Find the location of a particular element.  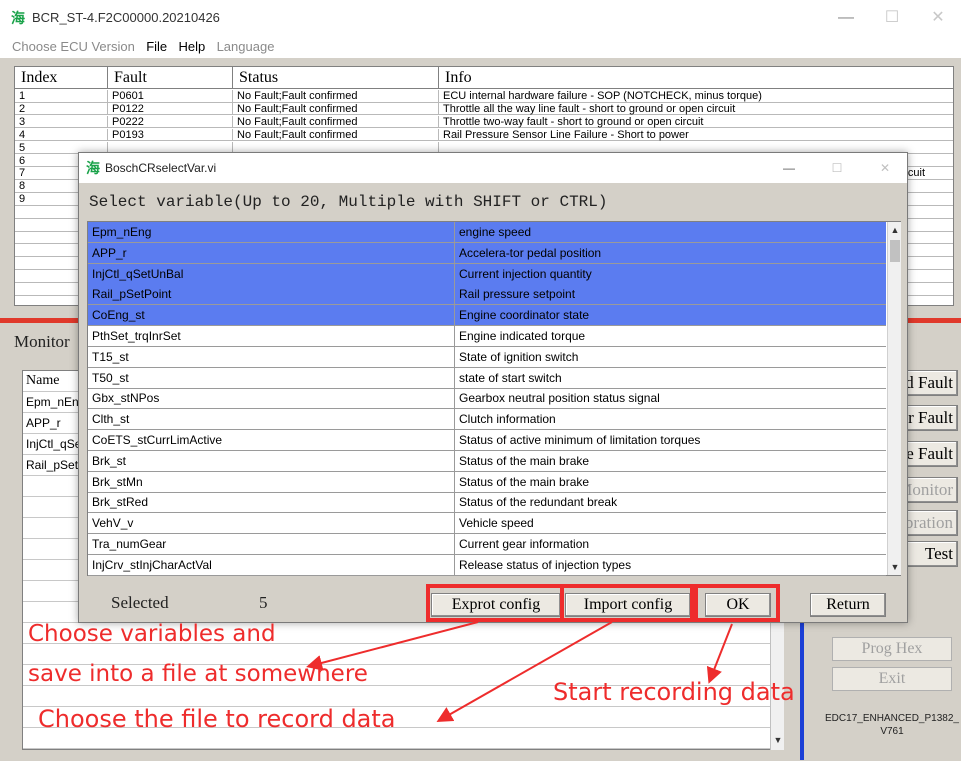

annotation-choose-file: Choose the file to record data is located at coordinates (217, 719).